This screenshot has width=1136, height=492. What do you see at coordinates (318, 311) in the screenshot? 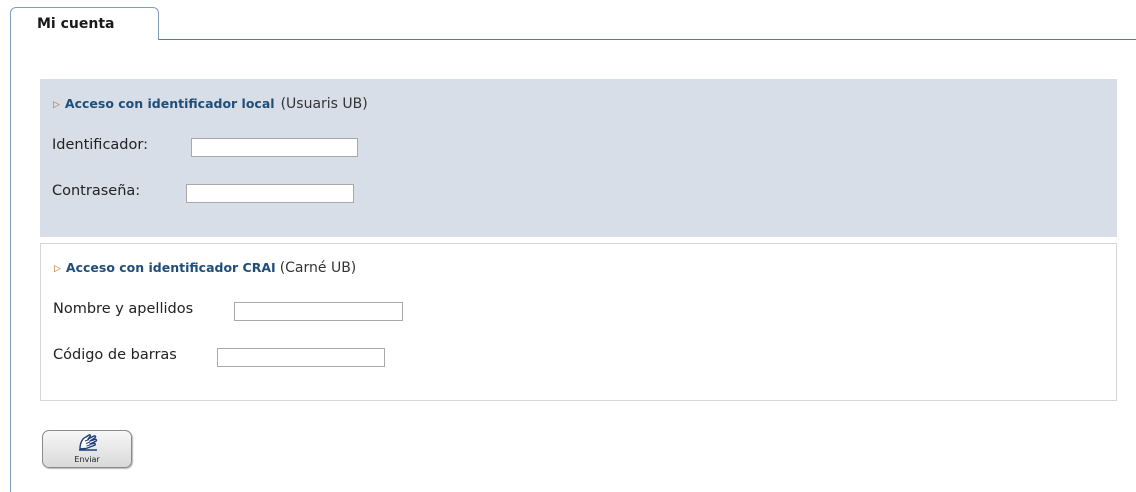
I see `nombre-apellidos-input` at bounding box center [318, 311].